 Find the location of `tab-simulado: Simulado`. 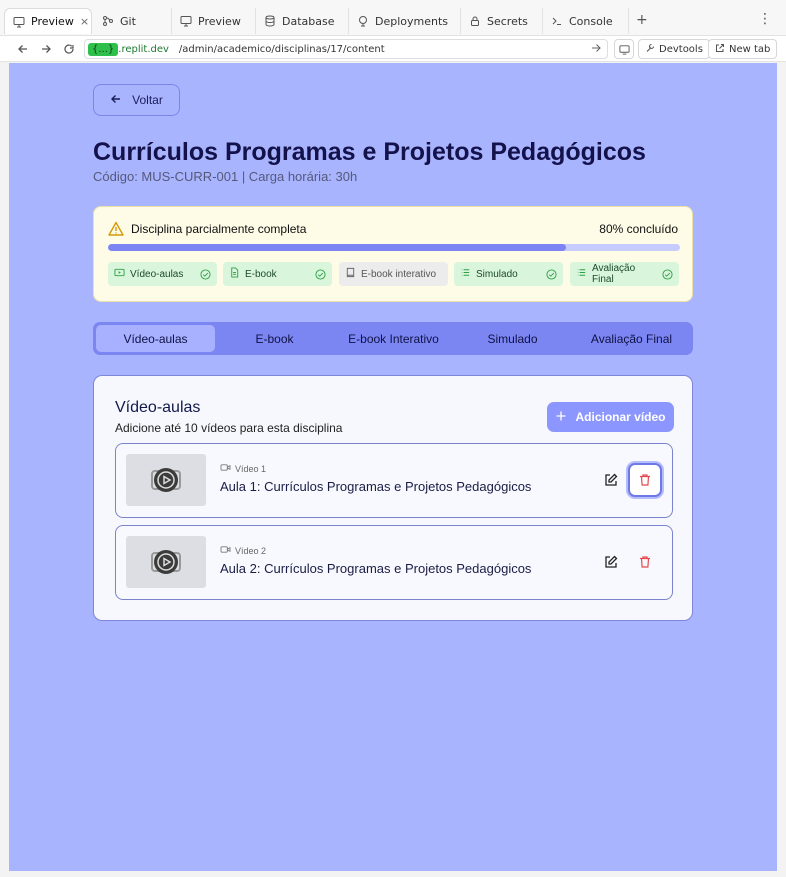

tab-simulado: Simulado is located at coordinates (512, 338).